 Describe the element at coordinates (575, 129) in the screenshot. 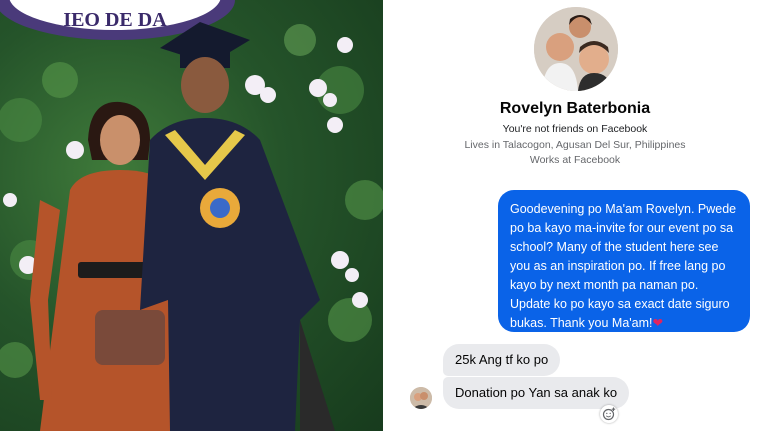

I see `friend-status: You're not friends on Facebook` at that location.